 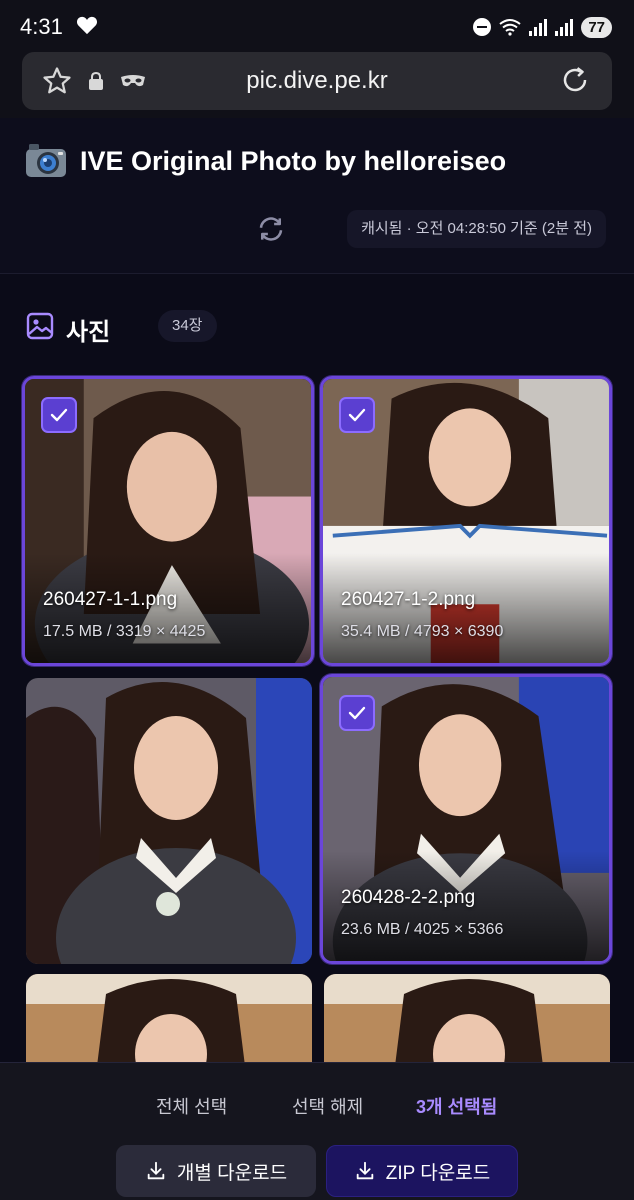 I want to click on individual-download-button: 개별 다운로드, so click(x=216, y=1171).